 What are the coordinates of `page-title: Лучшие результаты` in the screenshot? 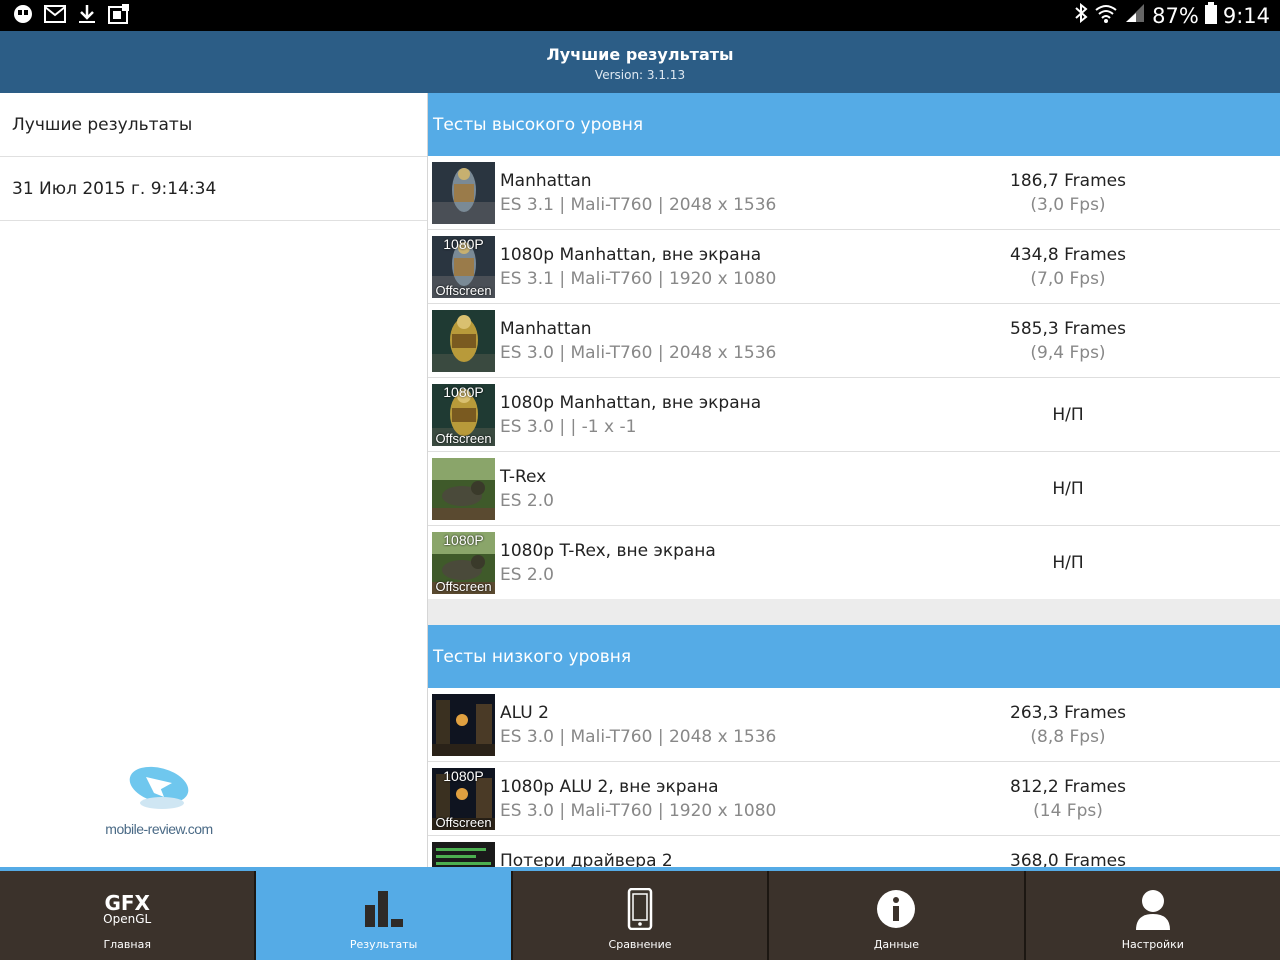 It's located at (640, 54).